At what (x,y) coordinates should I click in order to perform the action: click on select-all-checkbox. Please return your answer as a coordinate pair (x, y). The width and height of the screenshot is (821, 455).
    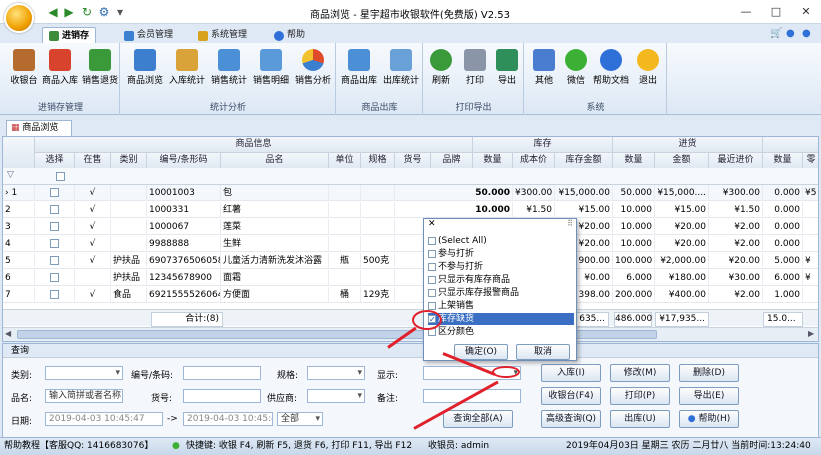
    Looking at the image, I should click on (60, 176).